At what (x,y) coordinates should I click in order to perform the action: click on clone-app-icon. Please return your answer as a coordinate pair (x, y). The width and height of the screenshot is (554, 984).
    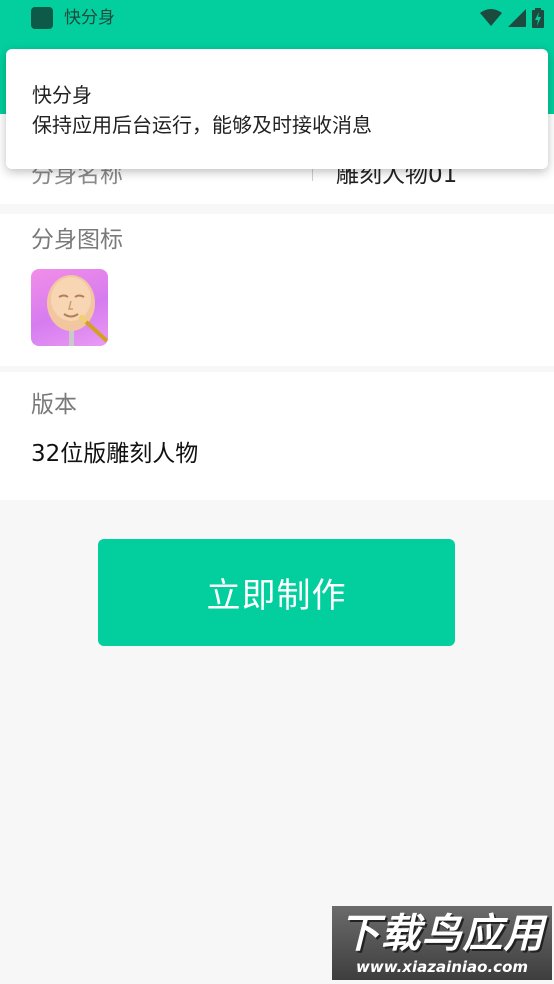
    Looking at the image, I should click on (69, 307).